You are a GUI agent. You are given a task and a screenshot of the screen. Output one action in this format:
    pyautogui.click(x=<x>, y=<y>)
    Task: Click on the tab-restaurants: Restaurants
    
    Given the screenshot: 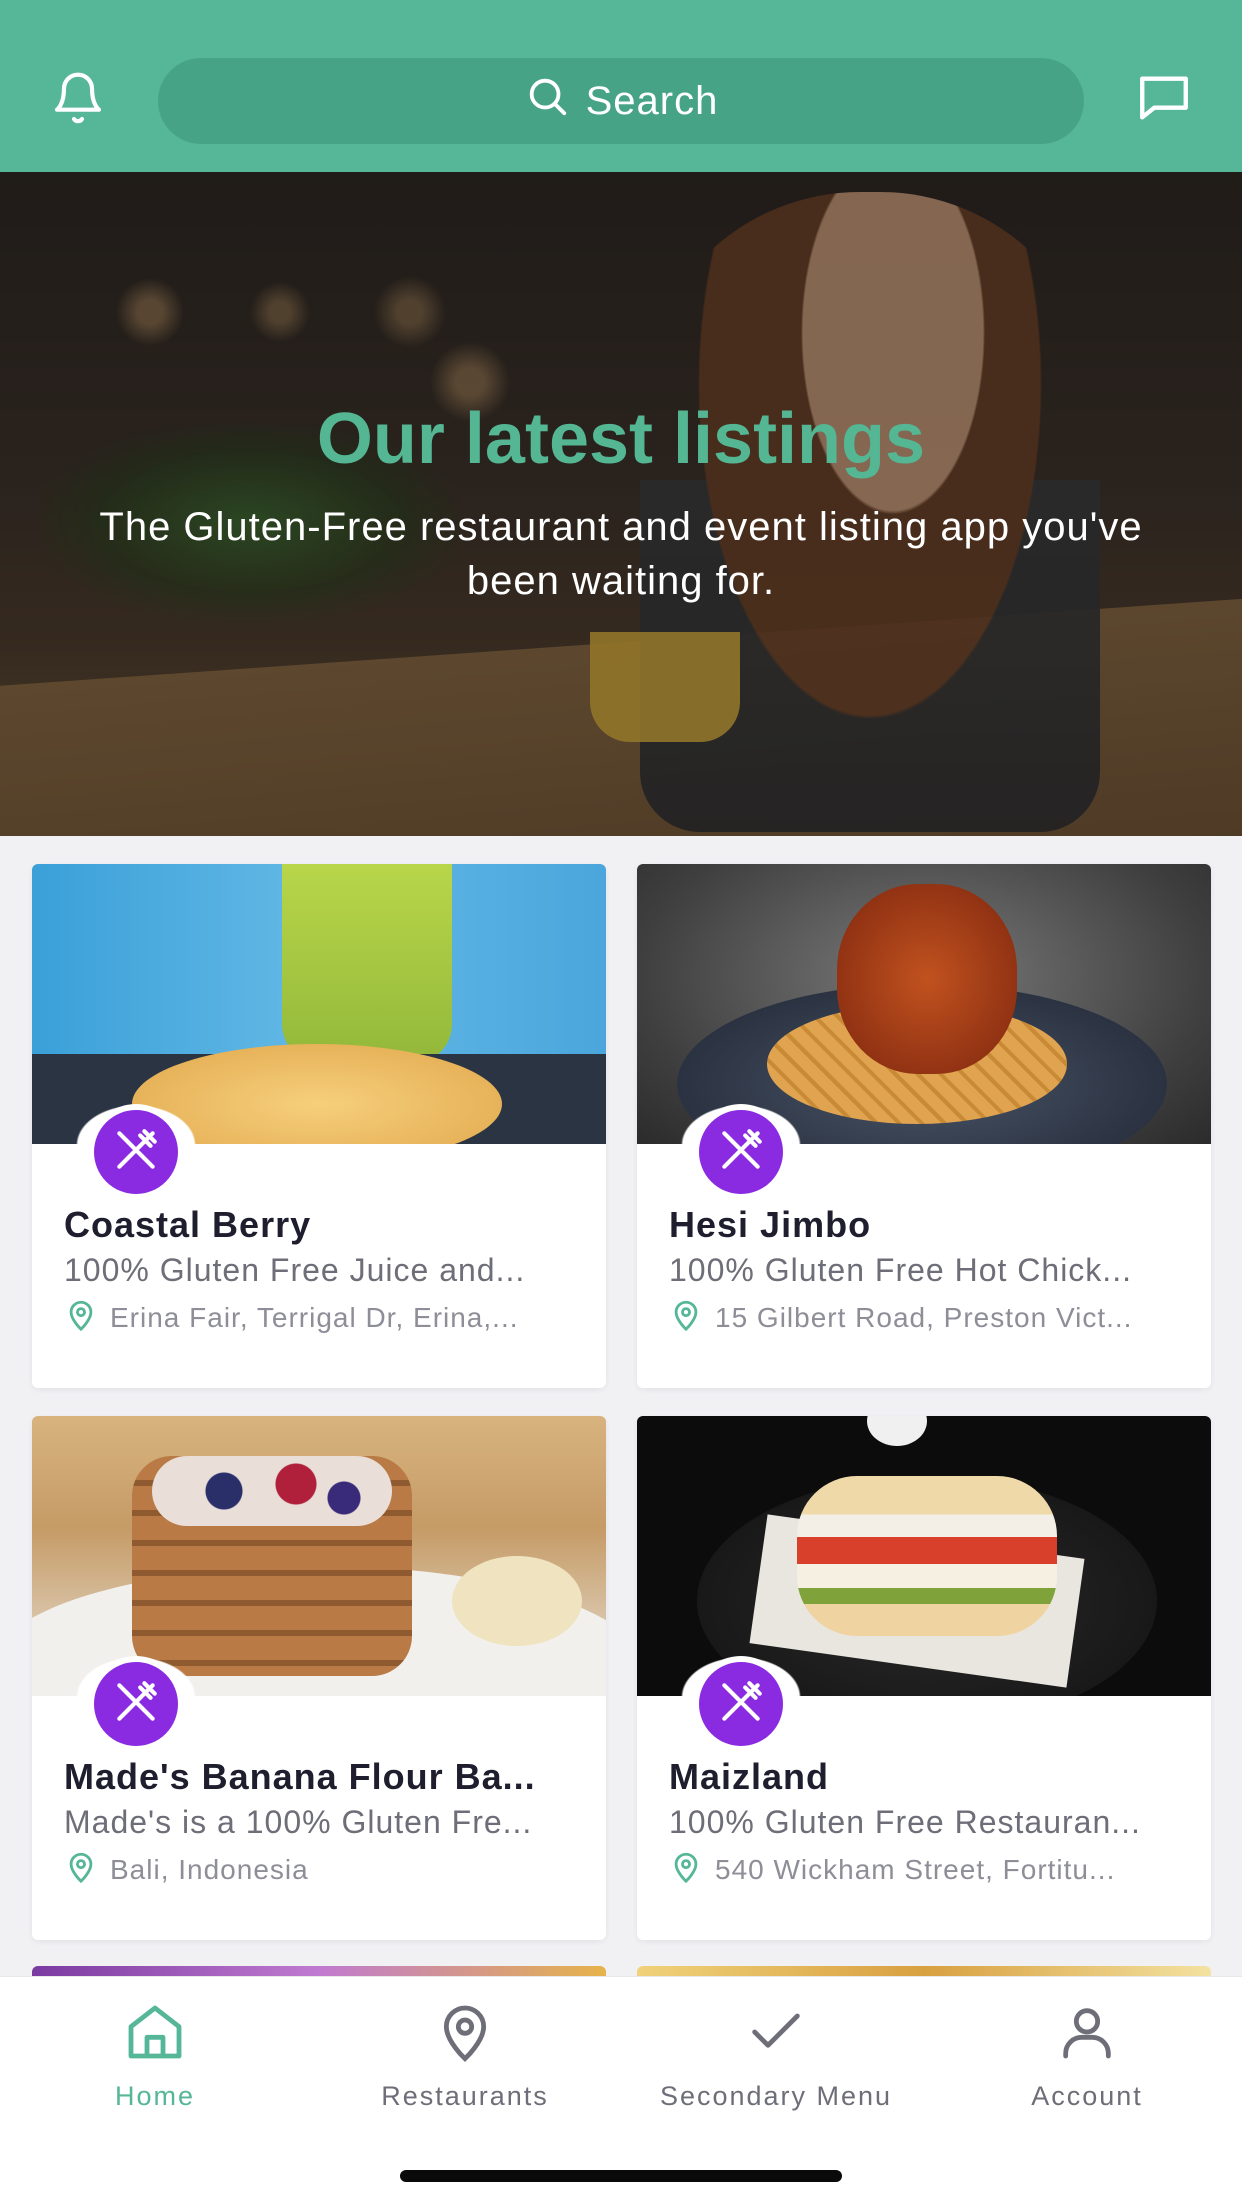 What is the action you would take?
    pyautogui.click(x=465, y=2057)
    